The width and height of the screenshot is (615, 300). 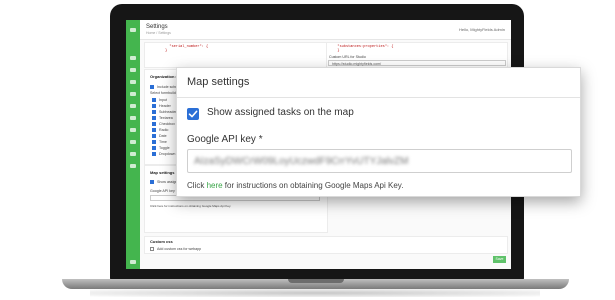 I want to click on custom-url-value: https://studio.mightyfields.com/, so click(x=357, y=64).